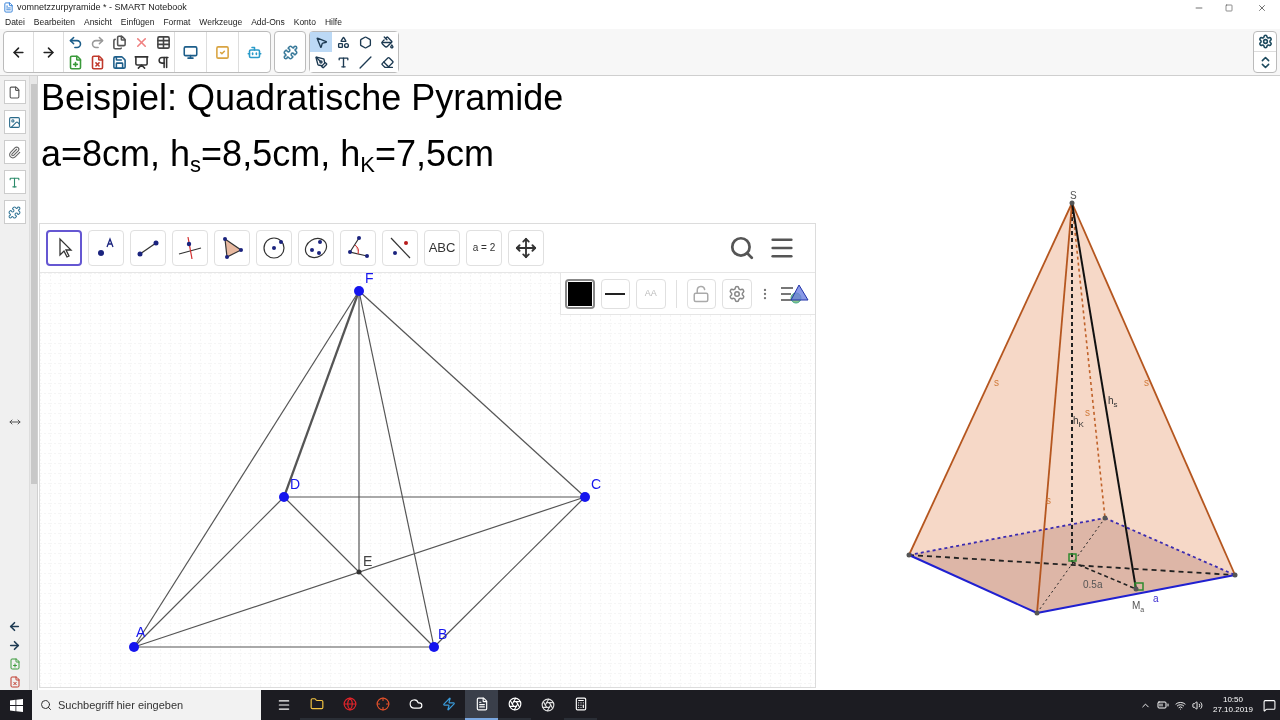 This screenshot has width=1280, height=720. Describe the element at coordinates (1229, 7) in the screenshot. I see `restore-icon` at that location.